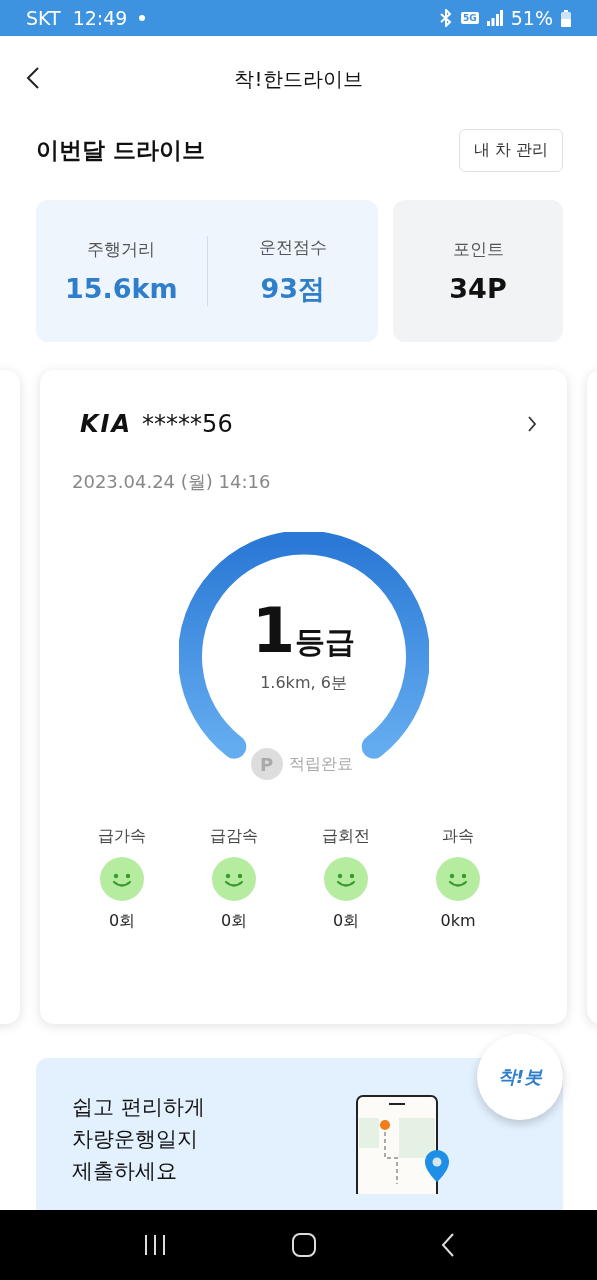 The height and width of the screenshot is (1280, 597). What do you see at coordinates (135, 1139) in the screenshot?
I see `banner-text: 차량운행일지` at bounding box center [135, 1139].